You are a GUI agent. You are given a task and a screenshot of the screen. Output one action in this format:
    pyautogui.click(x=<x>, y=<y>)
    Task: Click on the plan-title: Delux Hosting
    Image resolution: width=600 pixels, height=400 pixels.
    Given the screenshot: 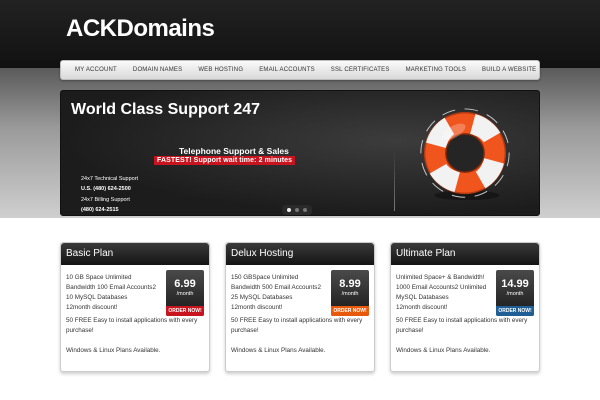 What is the action you would take?
    pyautogui.click(x=300, y=254)
    